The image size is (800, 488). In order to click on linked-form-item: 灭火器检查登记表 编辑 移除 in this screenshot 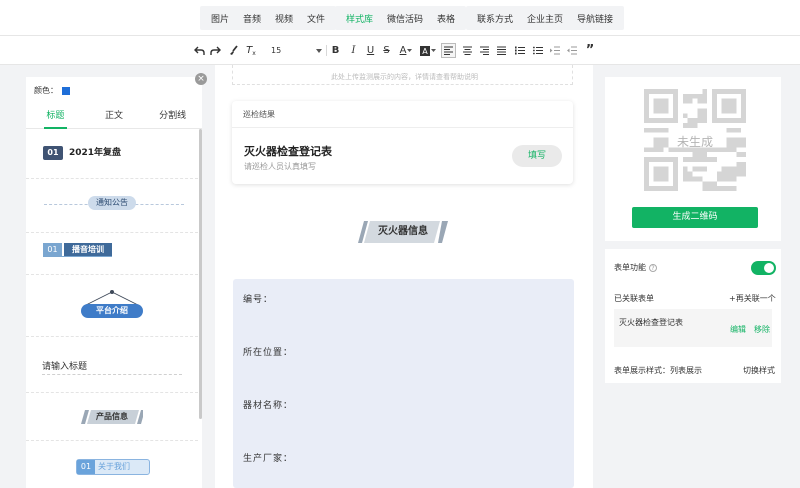, I will do `click(693, 328)`.